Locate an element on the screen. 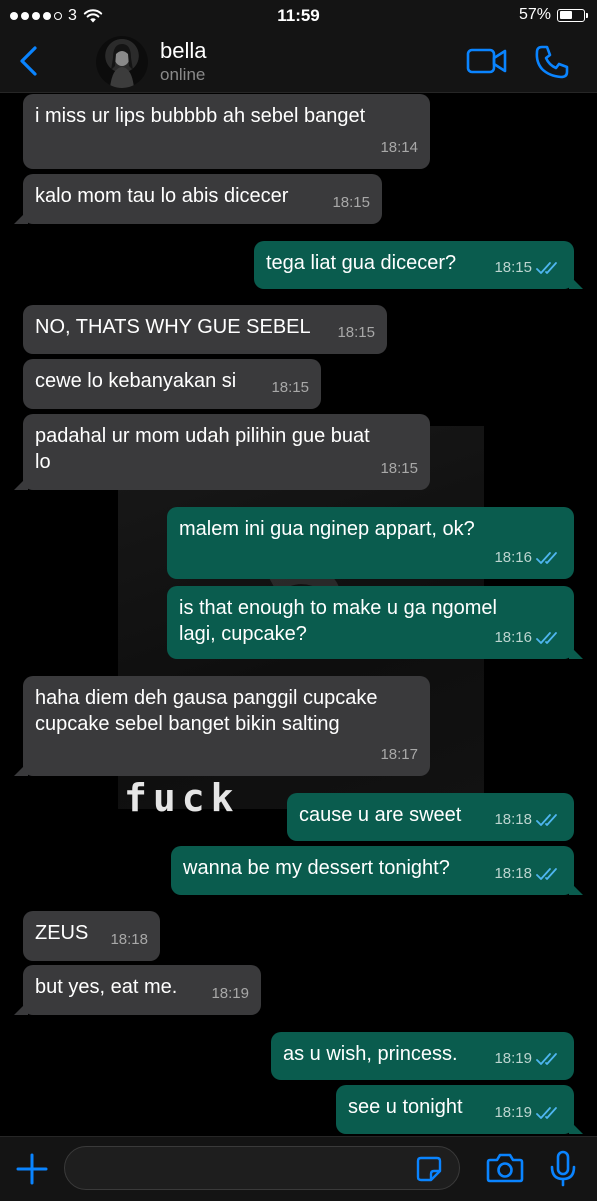 Image resolution: width=597 pixels, height=1201 pixels. incoming-message: kalo mom tau lo abis dicecer 18:15 is located at coordinates (198, 199).